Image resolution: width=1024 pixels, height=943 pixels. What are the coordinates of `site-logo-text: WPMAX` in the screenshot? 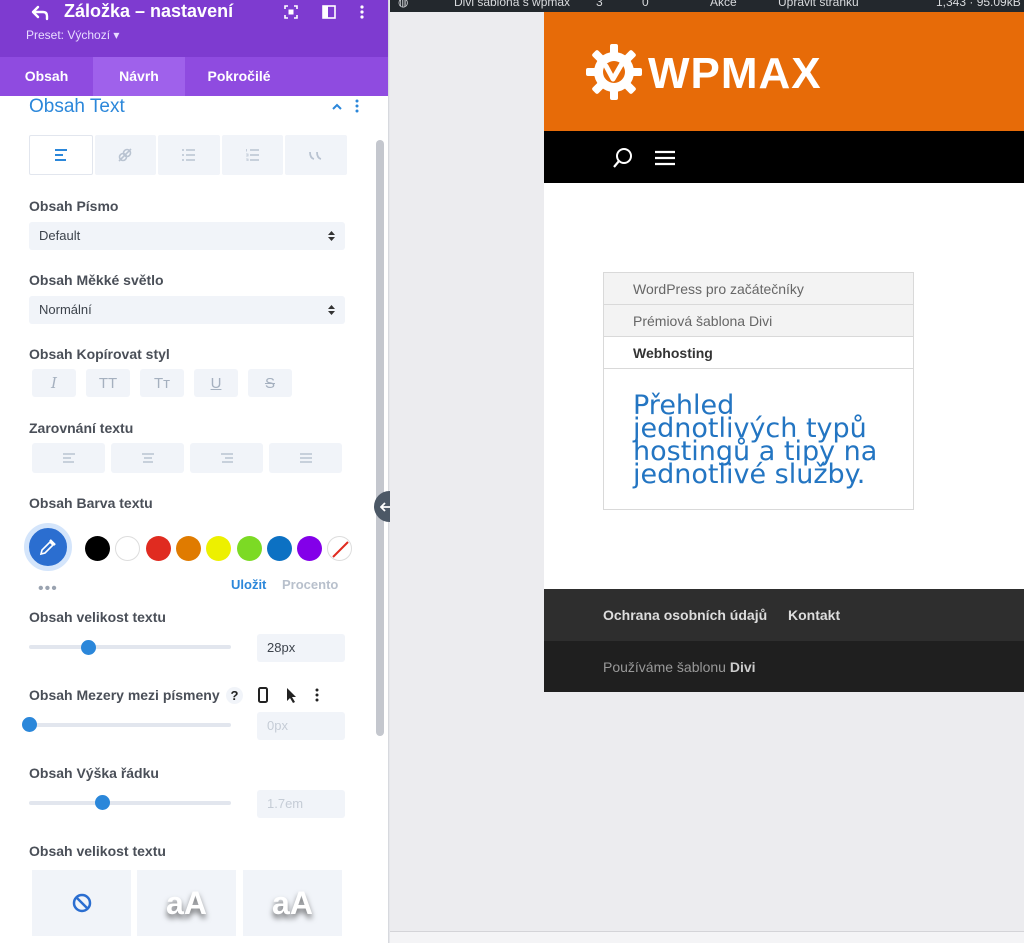 It's located at (735, 74).